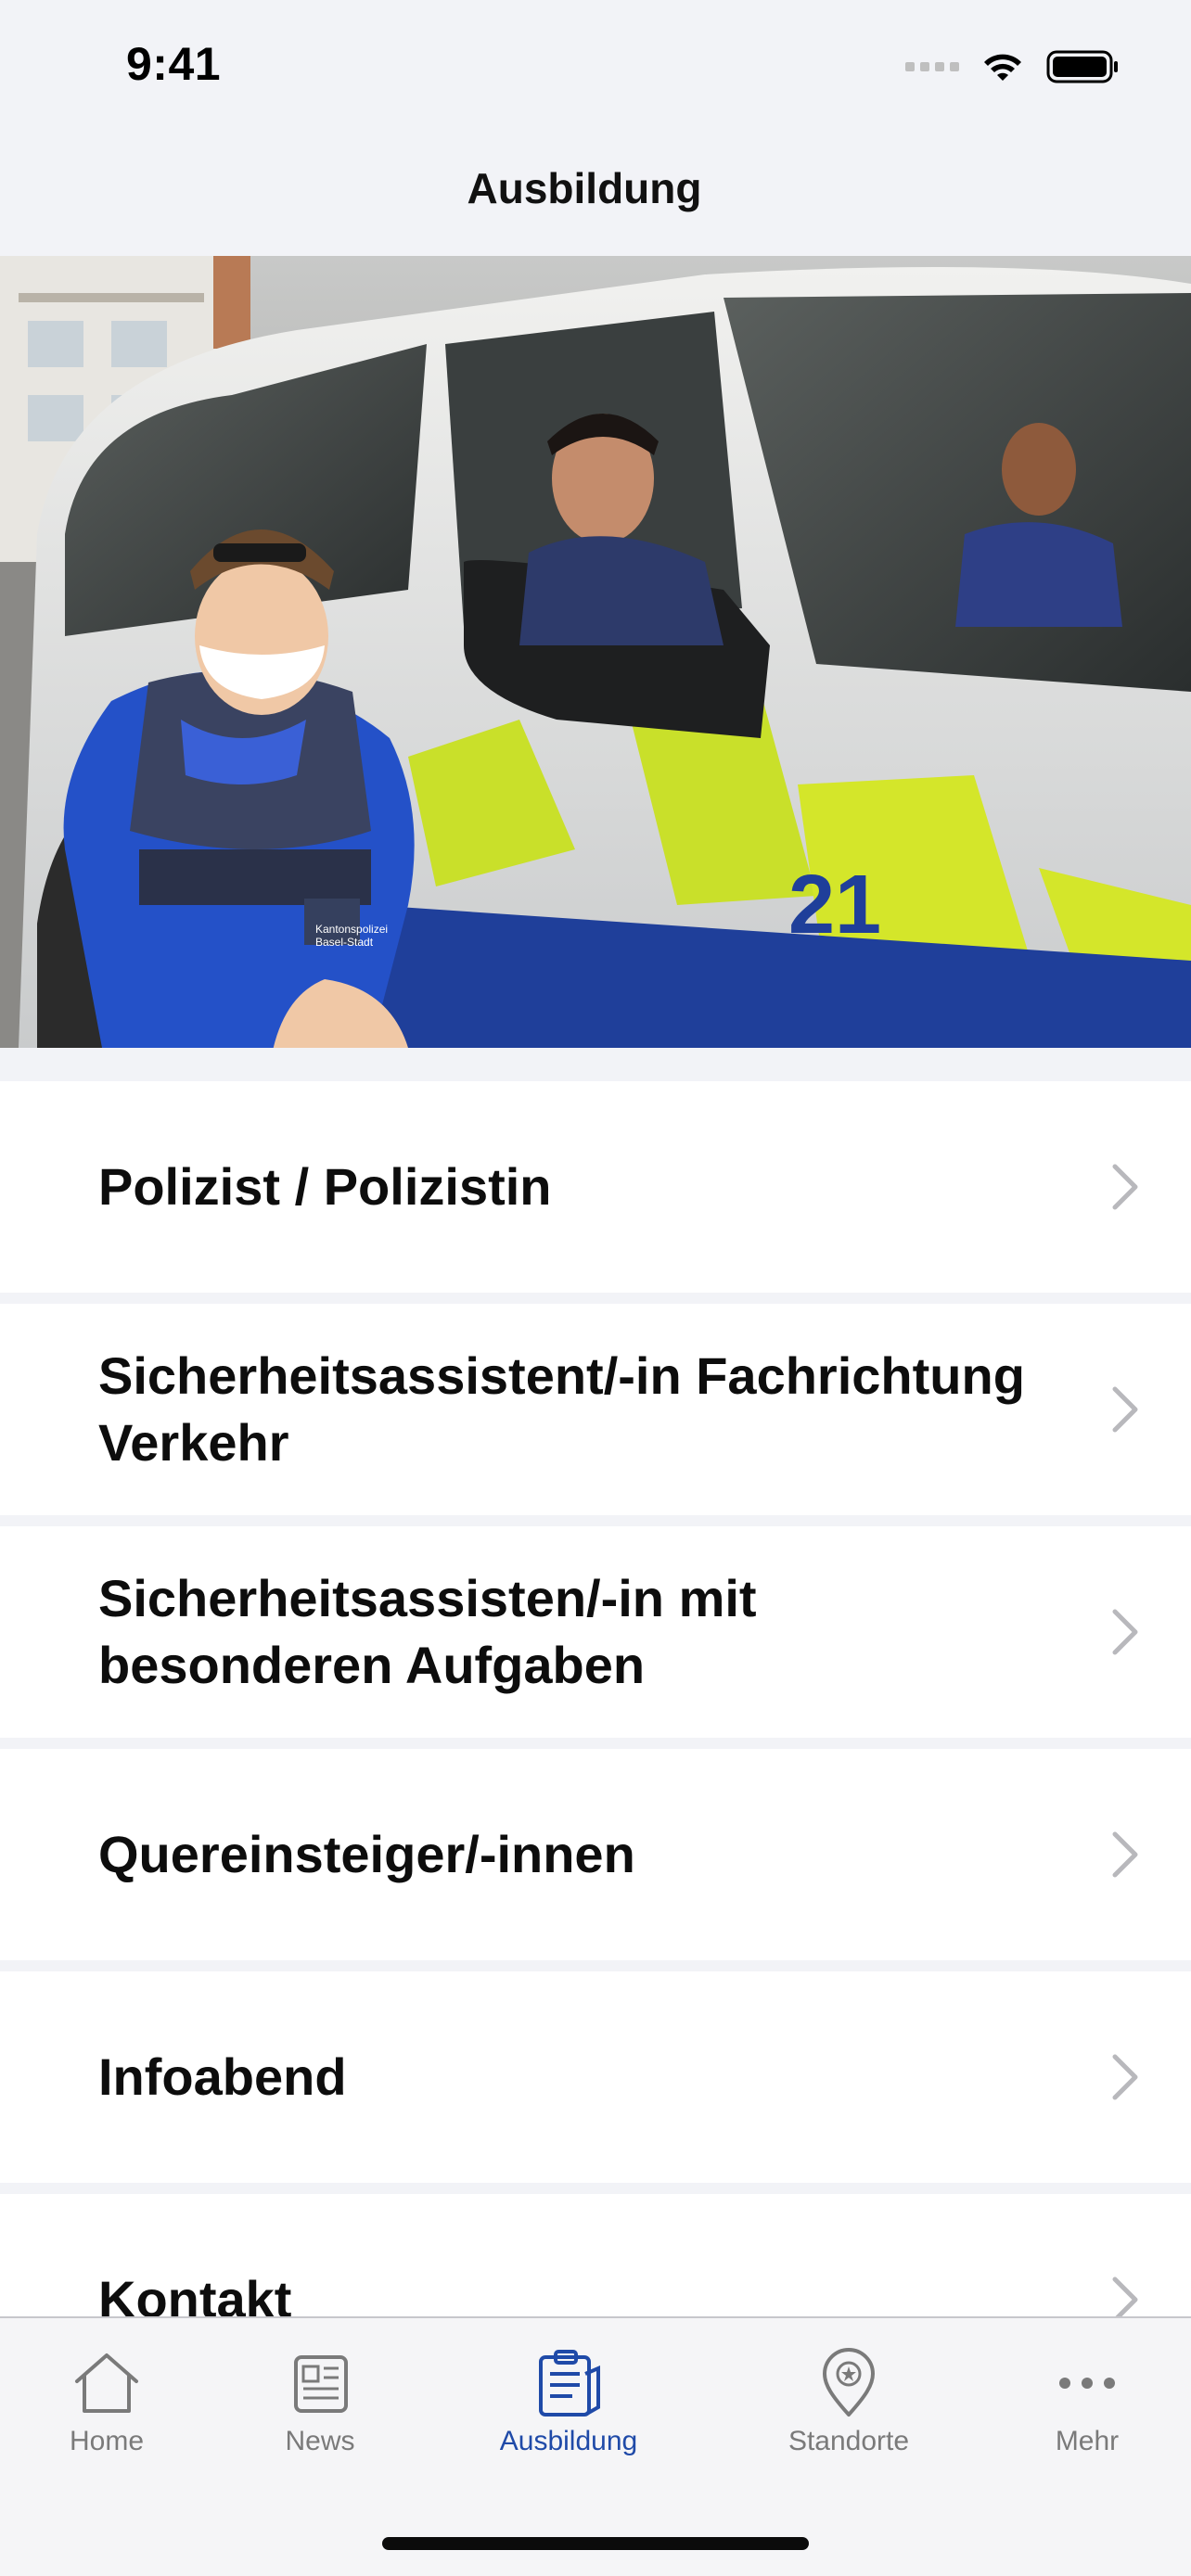 Image resolution: width=1191 pixels, height=2576 pixels. I want to click on status-icons, so click(1013, 67).